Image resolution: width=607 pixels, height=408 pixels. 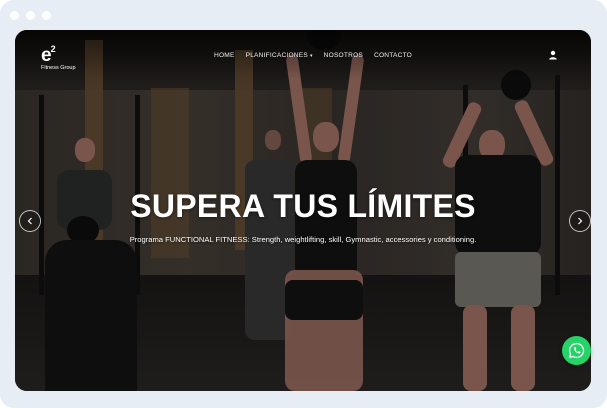 I want to click on logo-mark: e2, so click(x=48, y=55).